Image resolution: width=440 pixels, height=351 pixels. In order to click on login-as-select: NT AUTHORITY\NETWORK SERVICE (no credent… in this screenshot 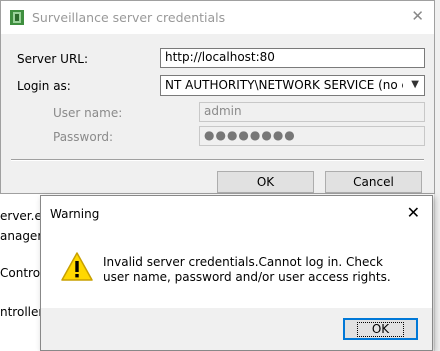, I will do `click(292, 85)`.